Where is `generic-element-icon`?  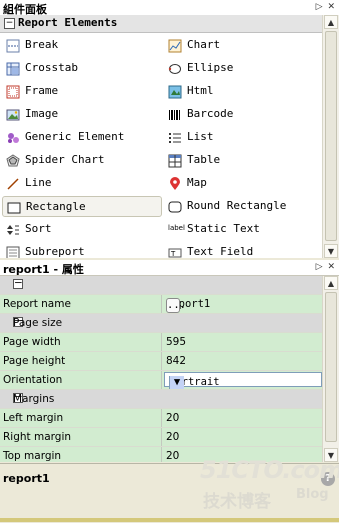 generic-element-icon is located at coordinates (13, 137).